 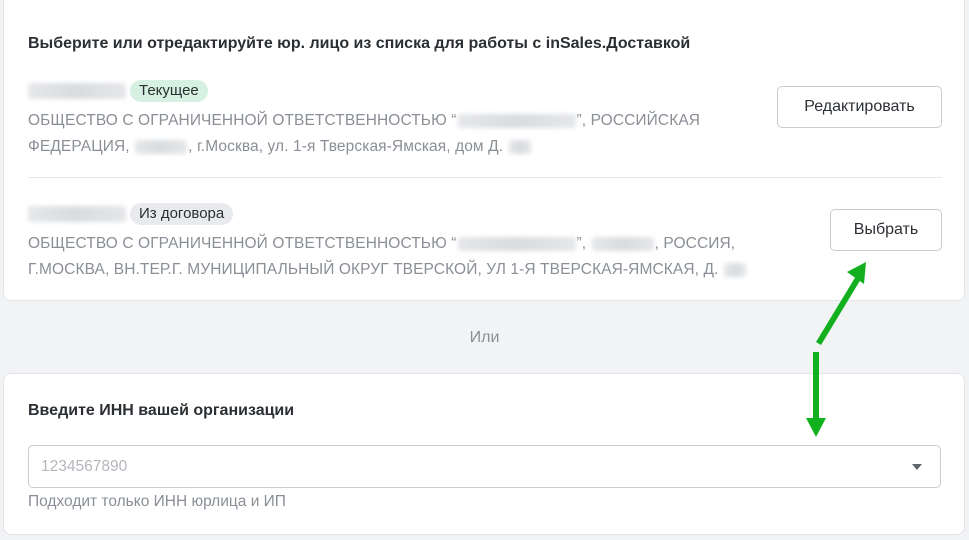 What do you see at coordinates (182, 214) in the screenshot?
I see `status-badge-contract: Из договора` at bounding box center [182, 214].